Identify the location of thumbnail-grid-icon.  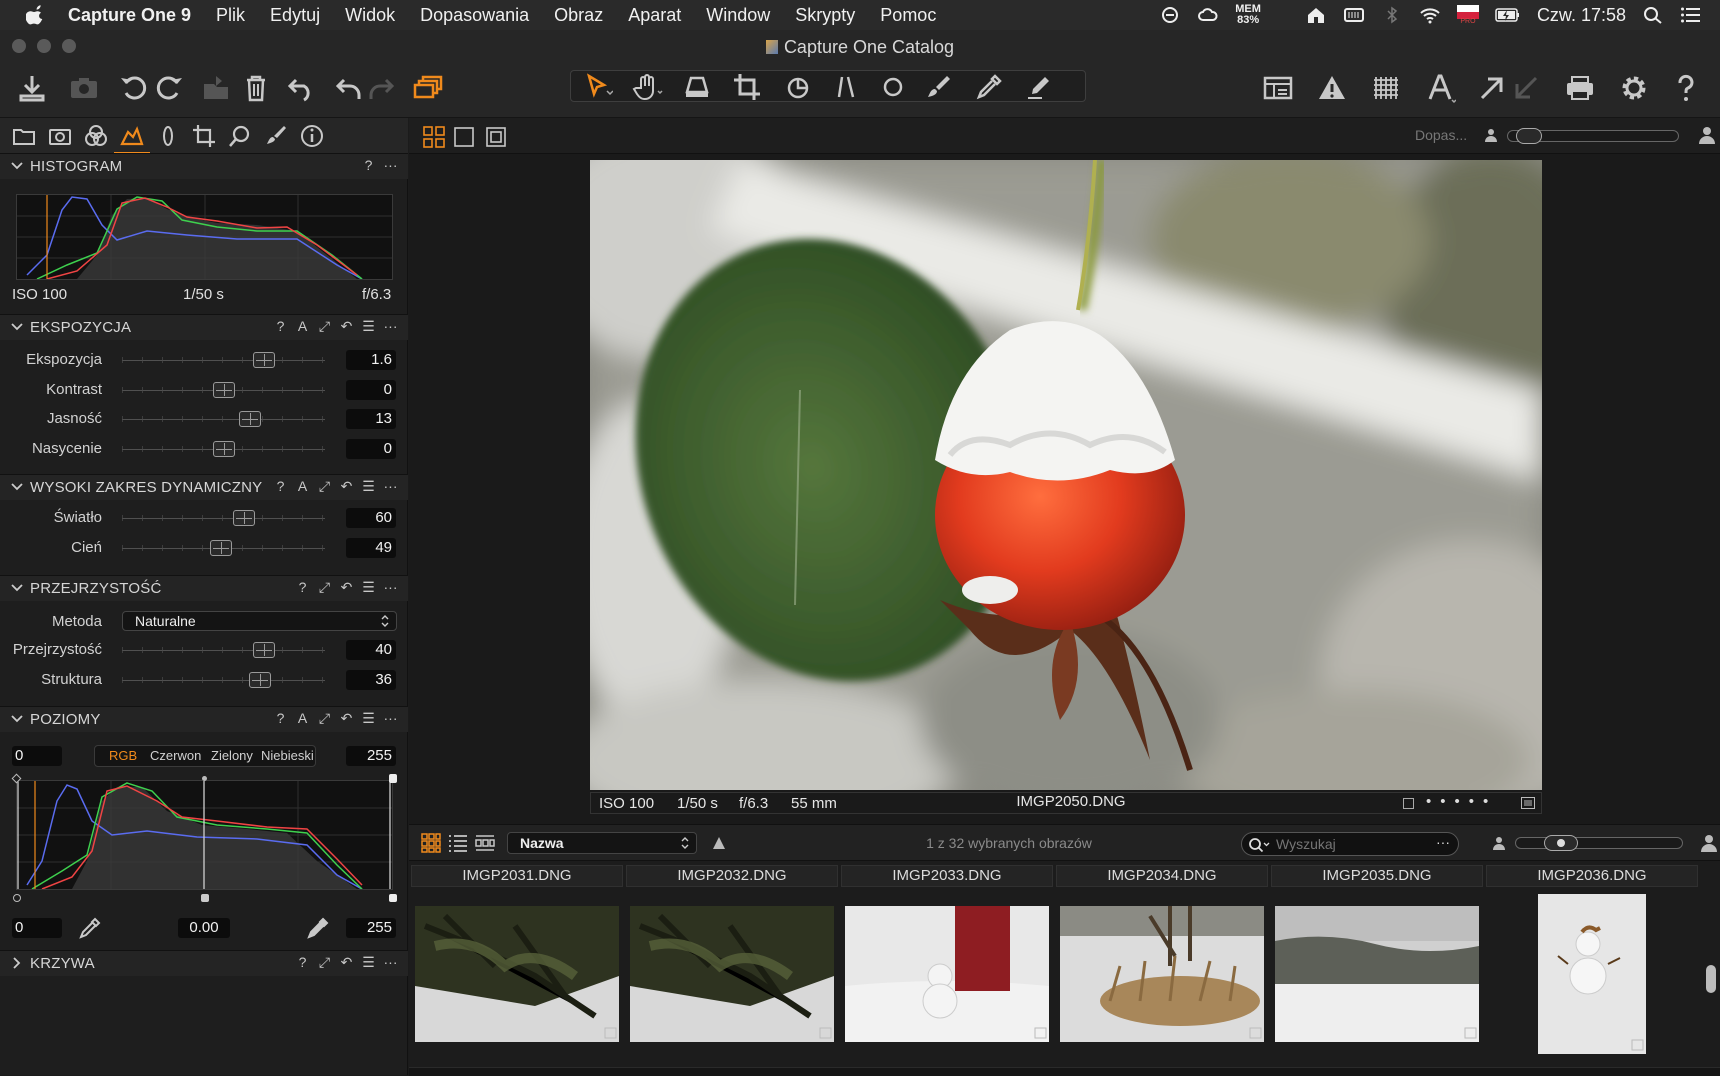
(431, 843).